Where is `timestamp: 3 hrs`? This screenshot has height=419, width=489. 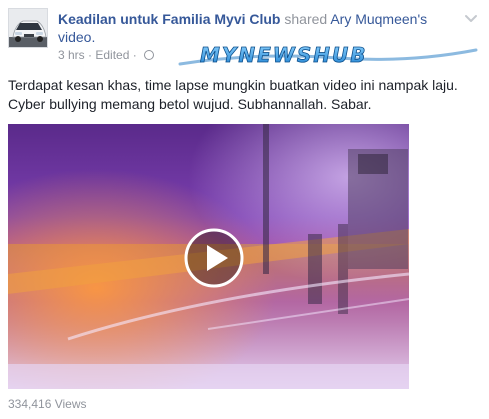 timestamp: 3 hrs is located at coordinates (71, 55).